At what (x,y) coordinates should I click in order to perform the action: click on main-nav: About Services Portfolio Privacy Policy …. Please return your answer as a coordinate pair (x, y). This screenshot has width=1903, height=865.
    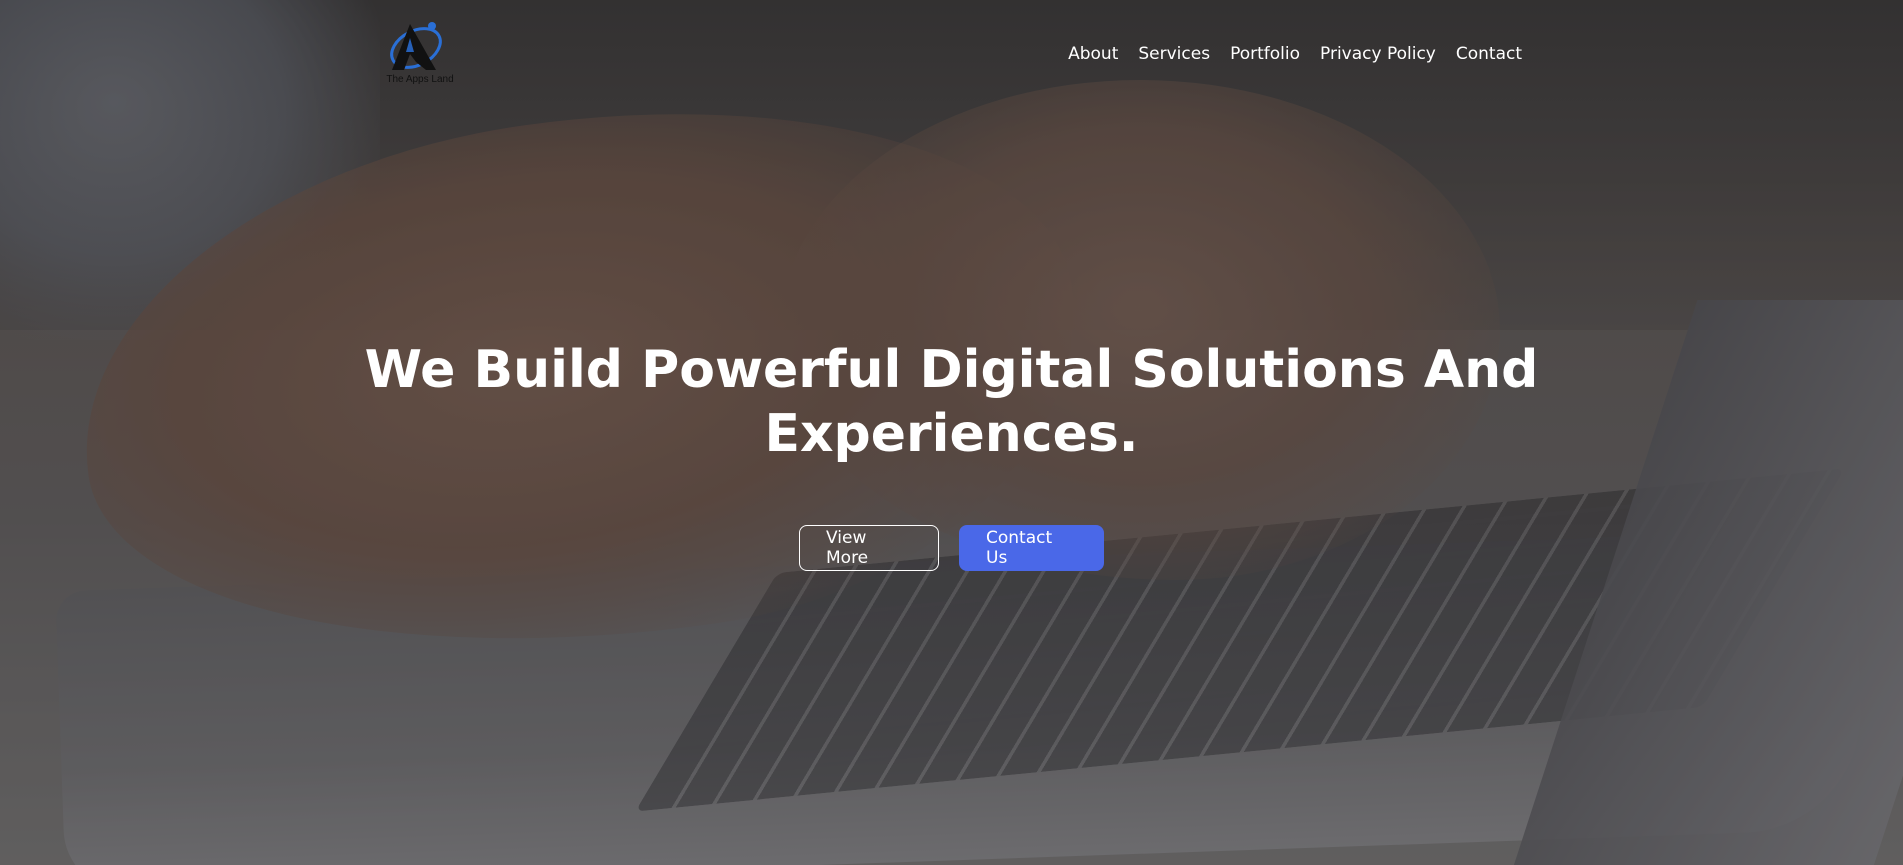
    Looking at the image, I should click on (1295, 54).